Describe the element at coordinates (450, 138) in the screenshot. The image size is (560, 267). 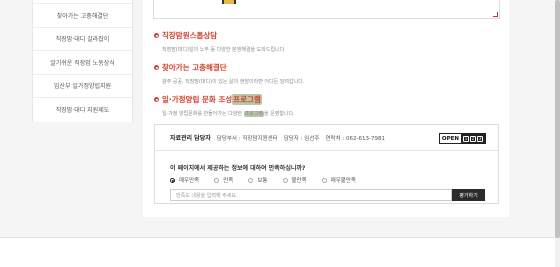
I see `open-license-text: OPEN` at that location.